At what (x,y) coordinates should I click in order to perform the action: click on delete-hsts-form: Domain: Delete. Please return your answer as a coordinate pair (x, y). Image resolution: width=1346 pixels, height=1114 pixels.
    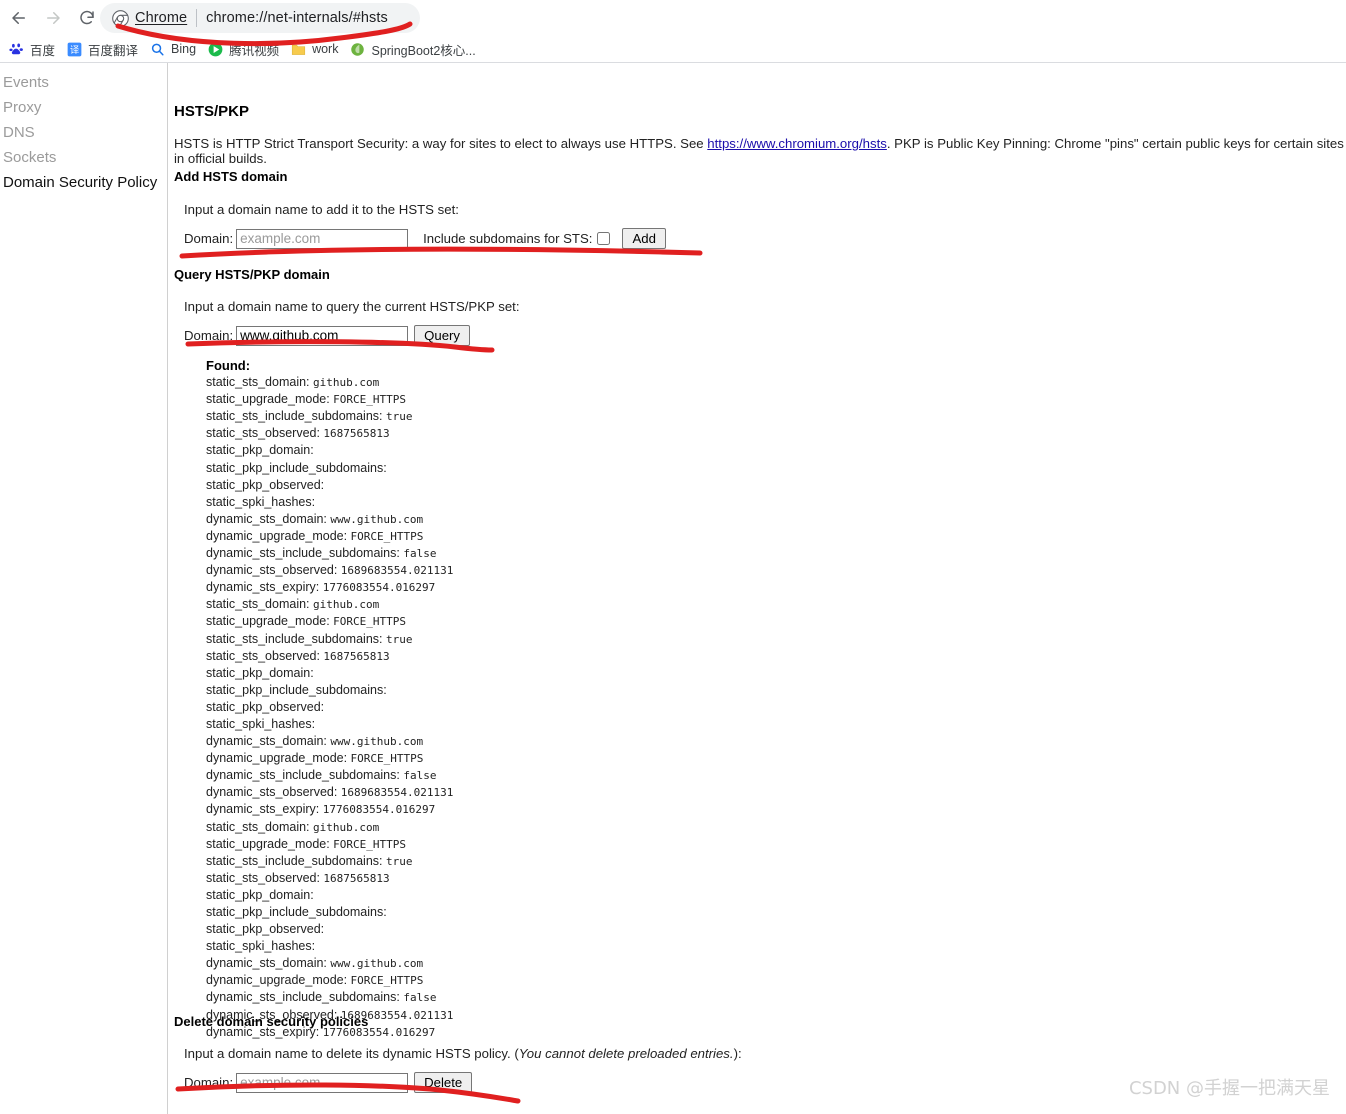
    Looking at the image, I should click on (328, 1082).